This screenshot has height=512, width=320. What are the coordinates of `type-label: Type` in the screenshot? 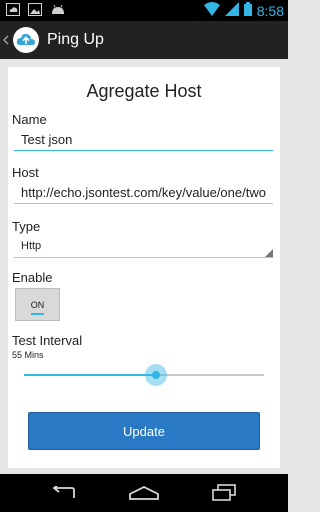 It's located at (26, 226).